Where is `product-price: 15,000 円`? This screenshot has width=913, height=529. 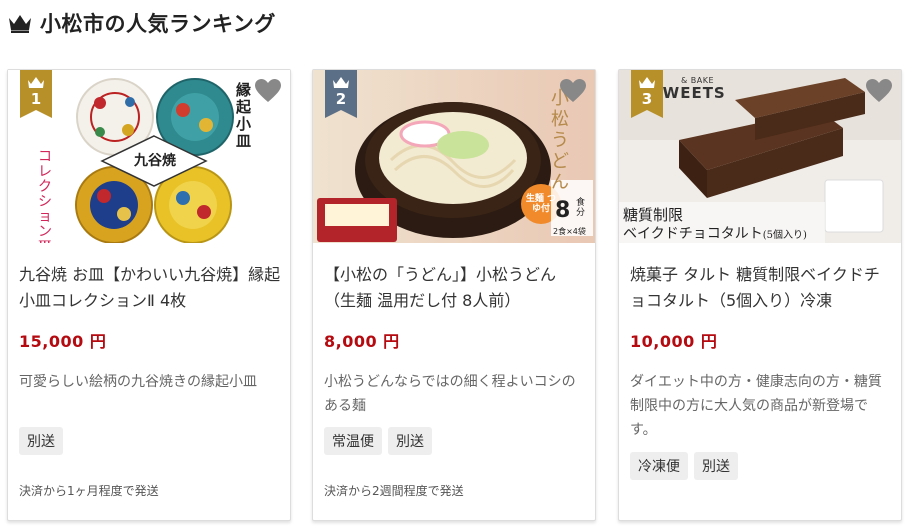
product-price: 15,000 円 is located at coordinates (63, 341).